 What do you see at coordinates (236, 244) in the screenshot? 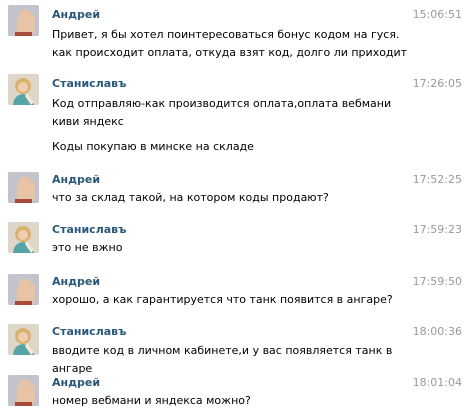
I see `message-item: Станиславъ 17:59:23 это не вжно` at bounding box center [236, 244].